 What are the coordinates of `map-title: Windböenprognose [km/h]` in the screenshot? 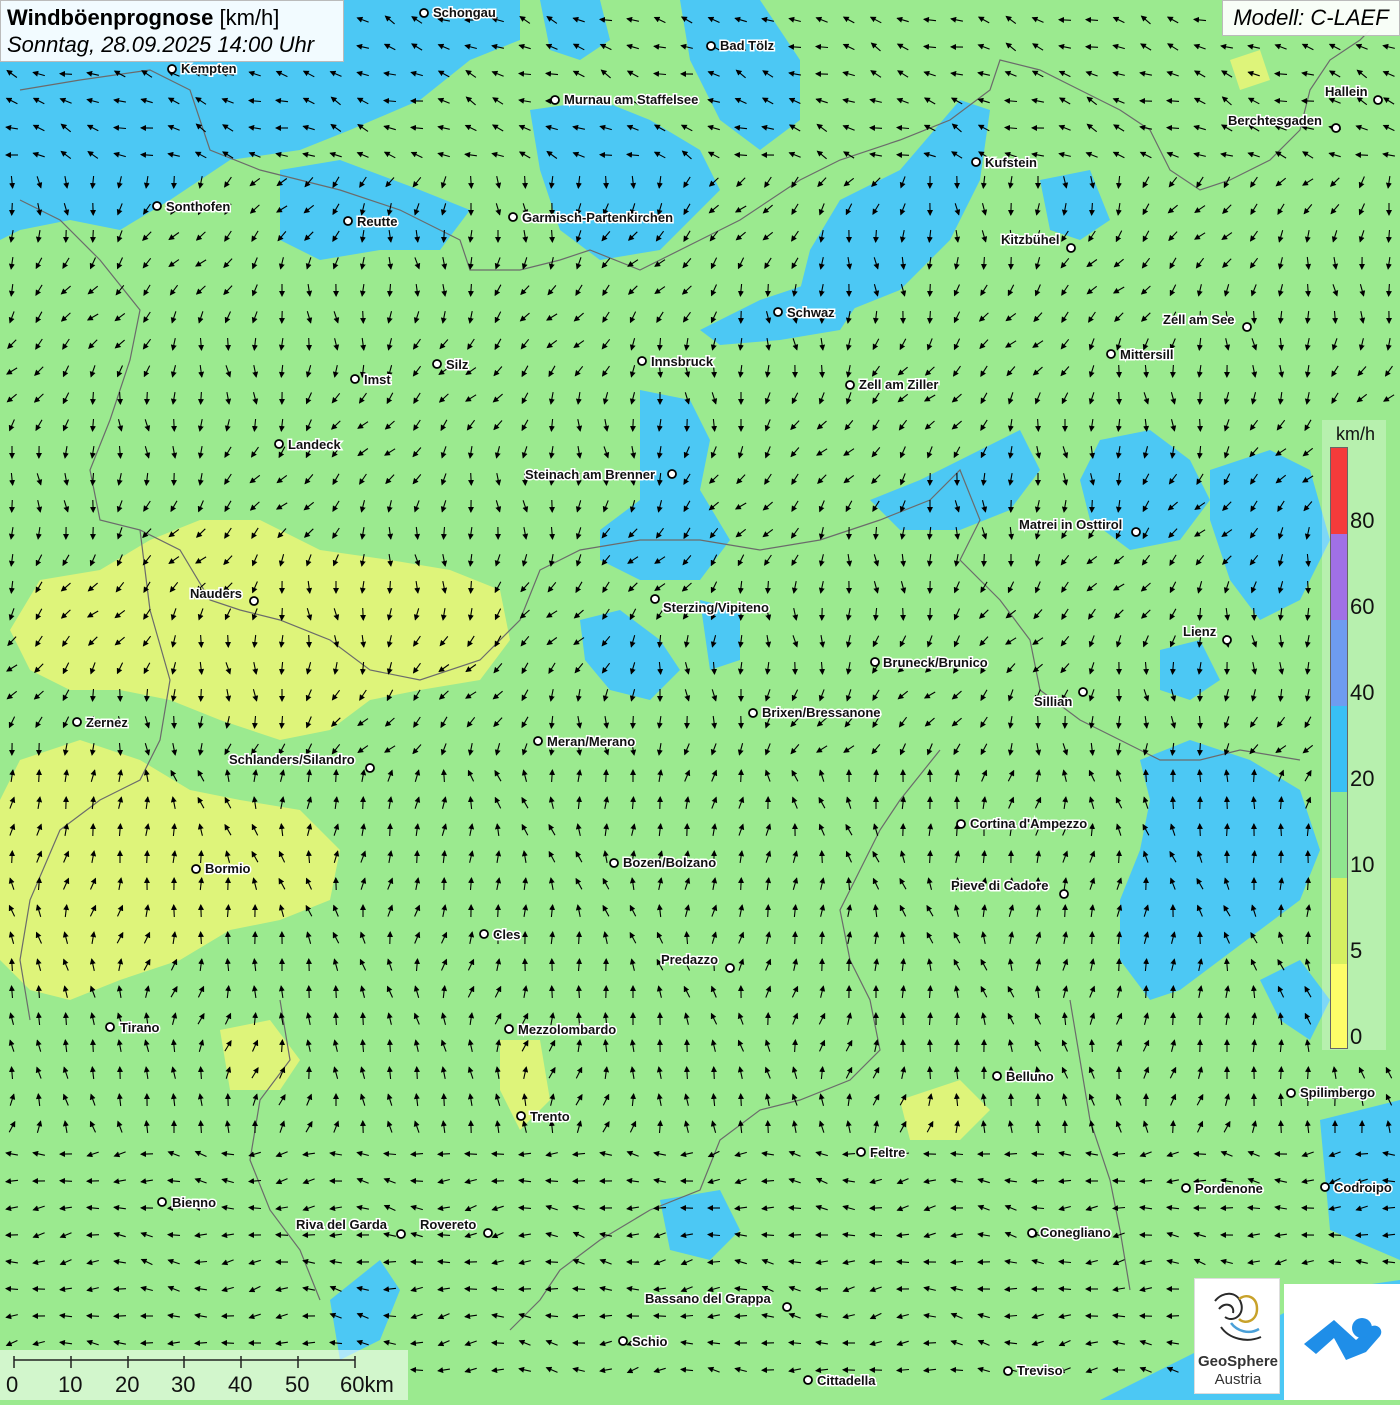 It's located at (172, 18).